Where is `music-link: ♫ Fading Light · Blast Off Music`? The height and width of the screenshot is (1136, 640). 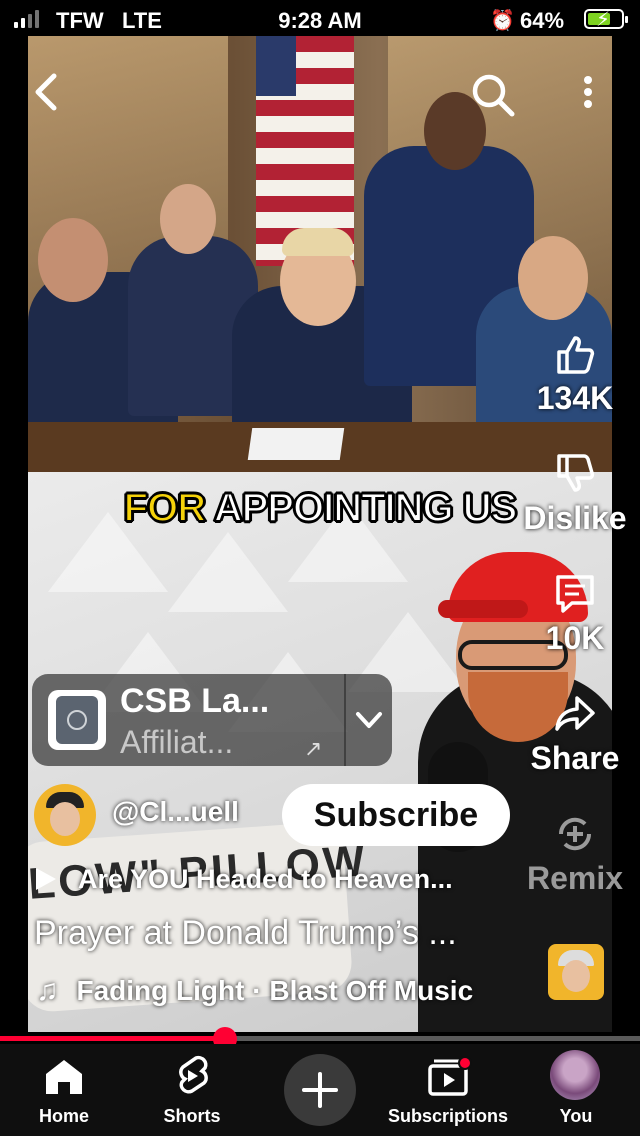
music-link: ♫ Fading Light · Blast Off Music is located at coordinates (254, 991).